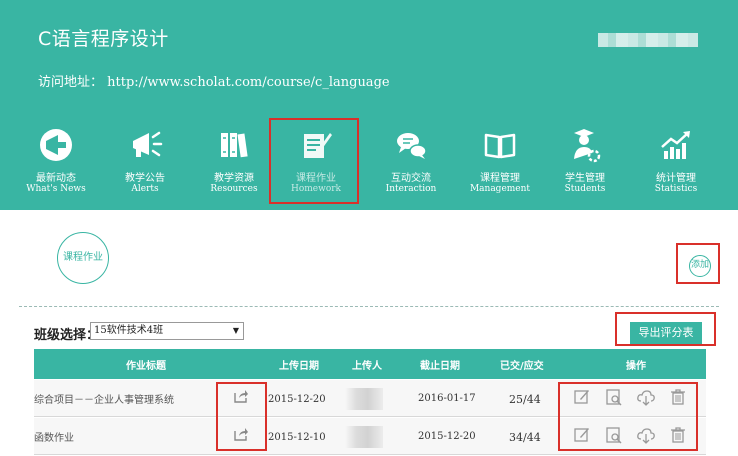 Image resolution: width=738 pixels, height=456 pixels. I want to click on highlight-add-button, so click(698, 263).